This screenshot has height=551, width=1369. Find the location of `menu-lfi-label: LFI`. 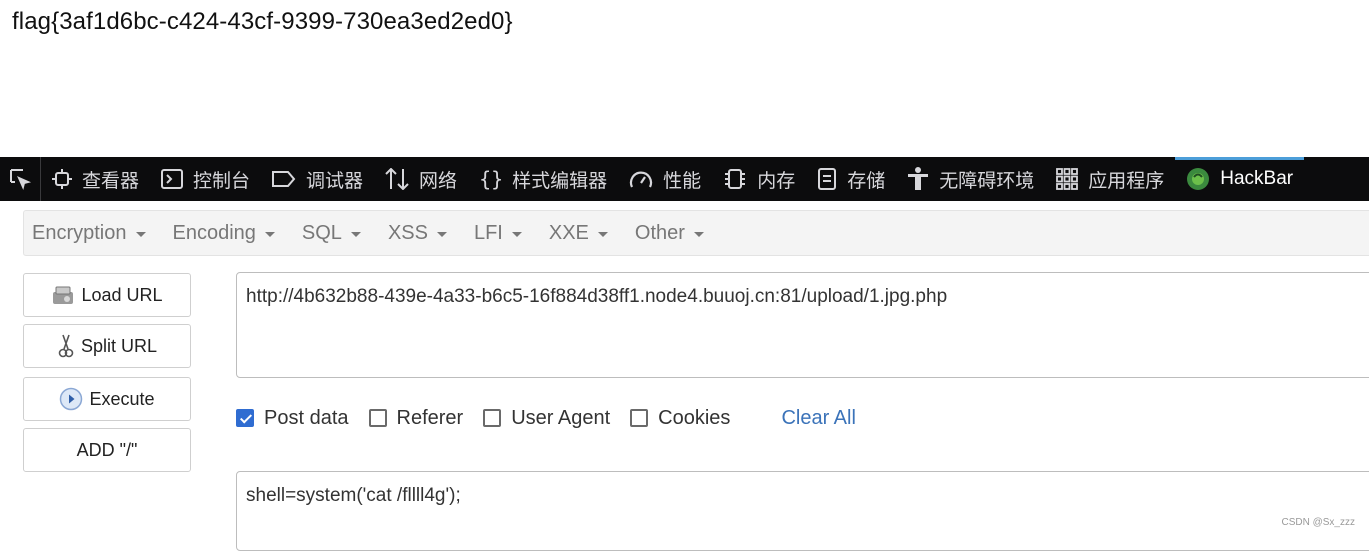

menu-lfi-label: LFI is located at coordinates (488, 232).